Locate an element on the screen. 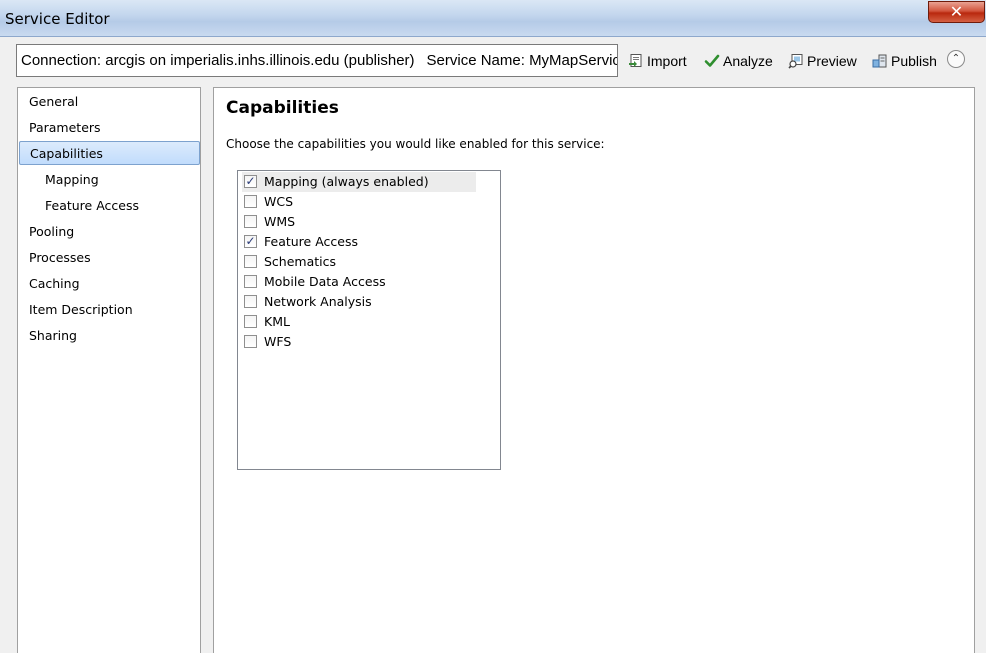 The image size is (986, 653). capability-mapping: ✓ Mapping (always enabled) is located at coordinates (359, 182).